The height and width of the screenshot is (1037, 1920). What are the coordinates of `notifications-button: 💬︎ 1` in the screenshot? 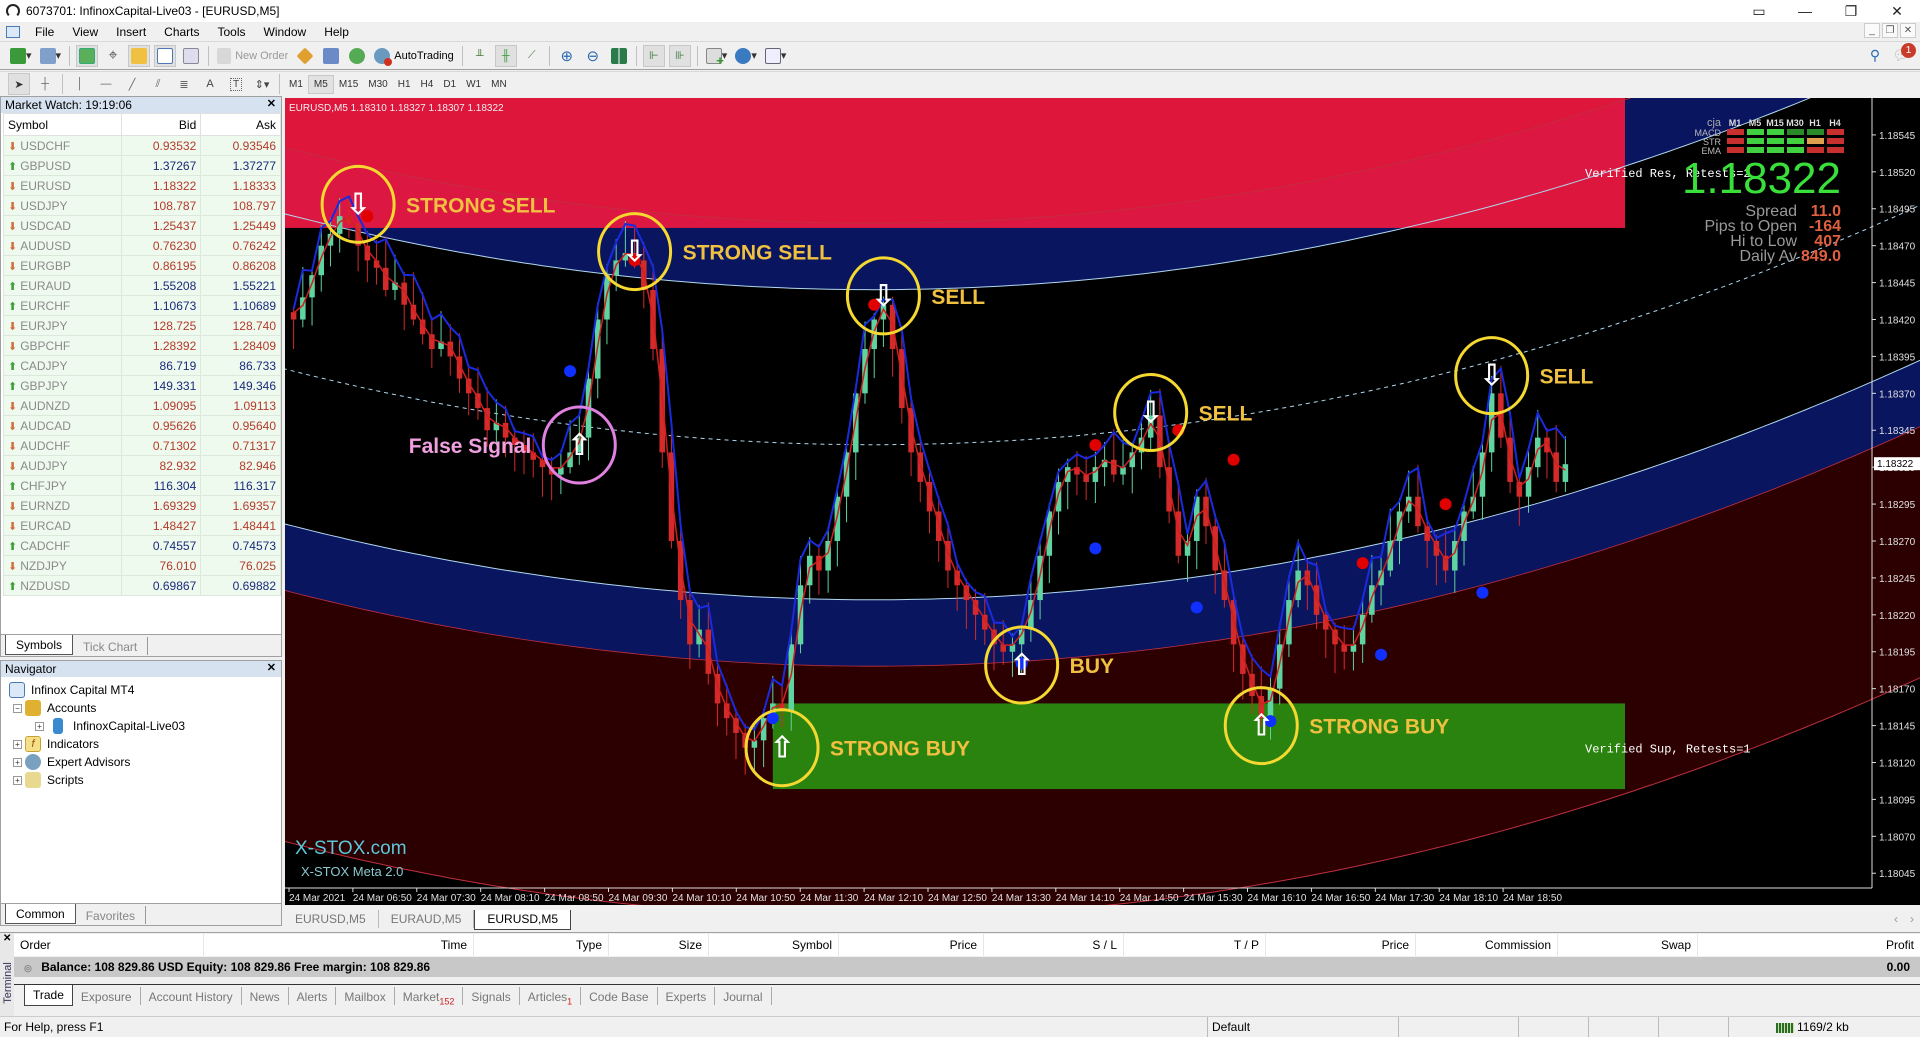 It's located at (1903, 54).